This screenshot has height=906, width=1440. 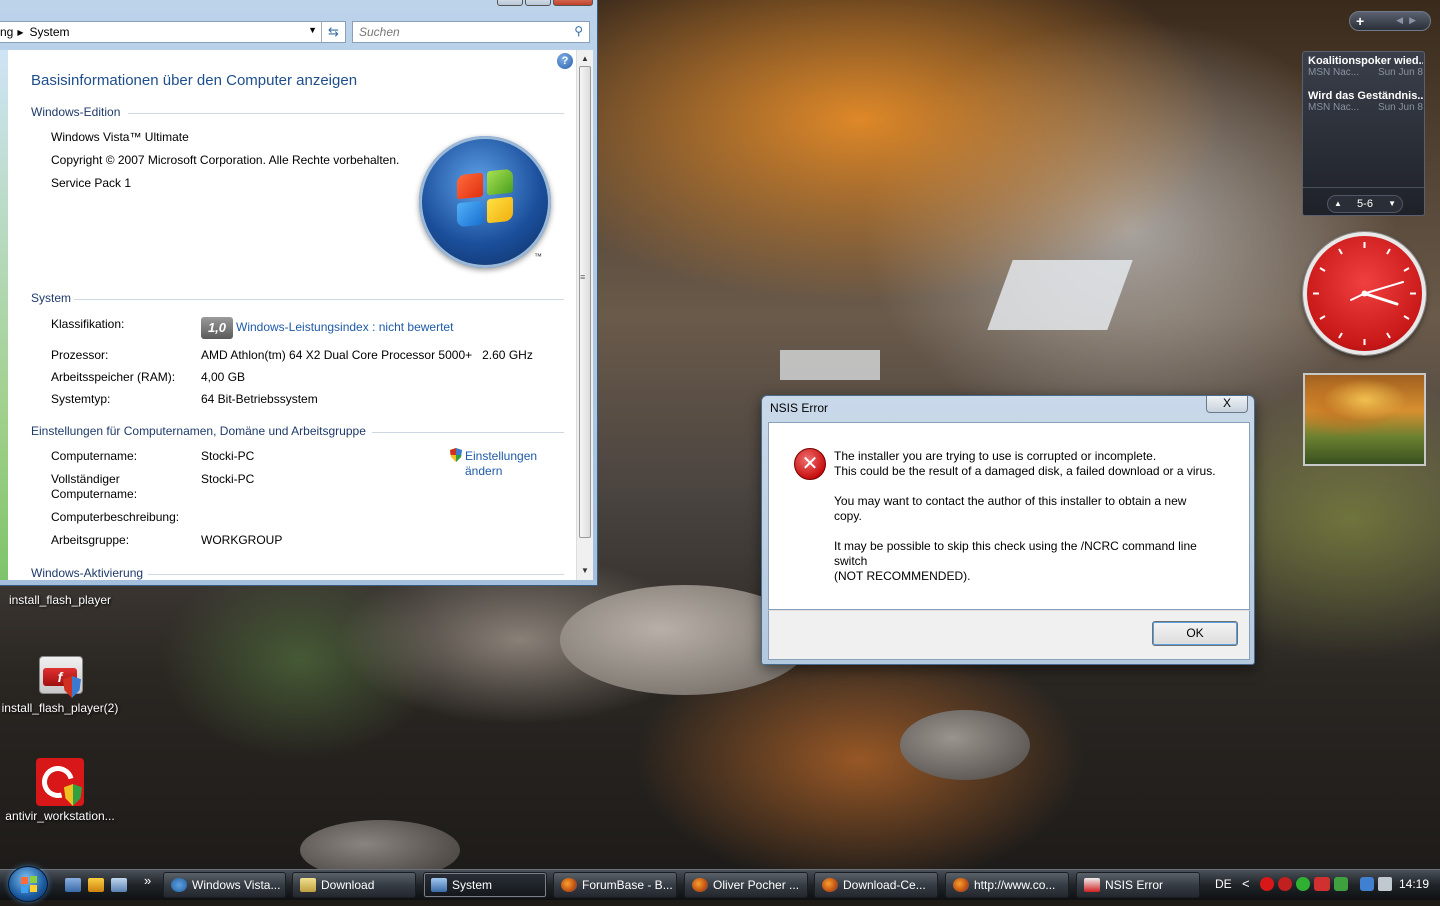 I want to click on processor-label: Prozessor:, so click(x=80, y=355).